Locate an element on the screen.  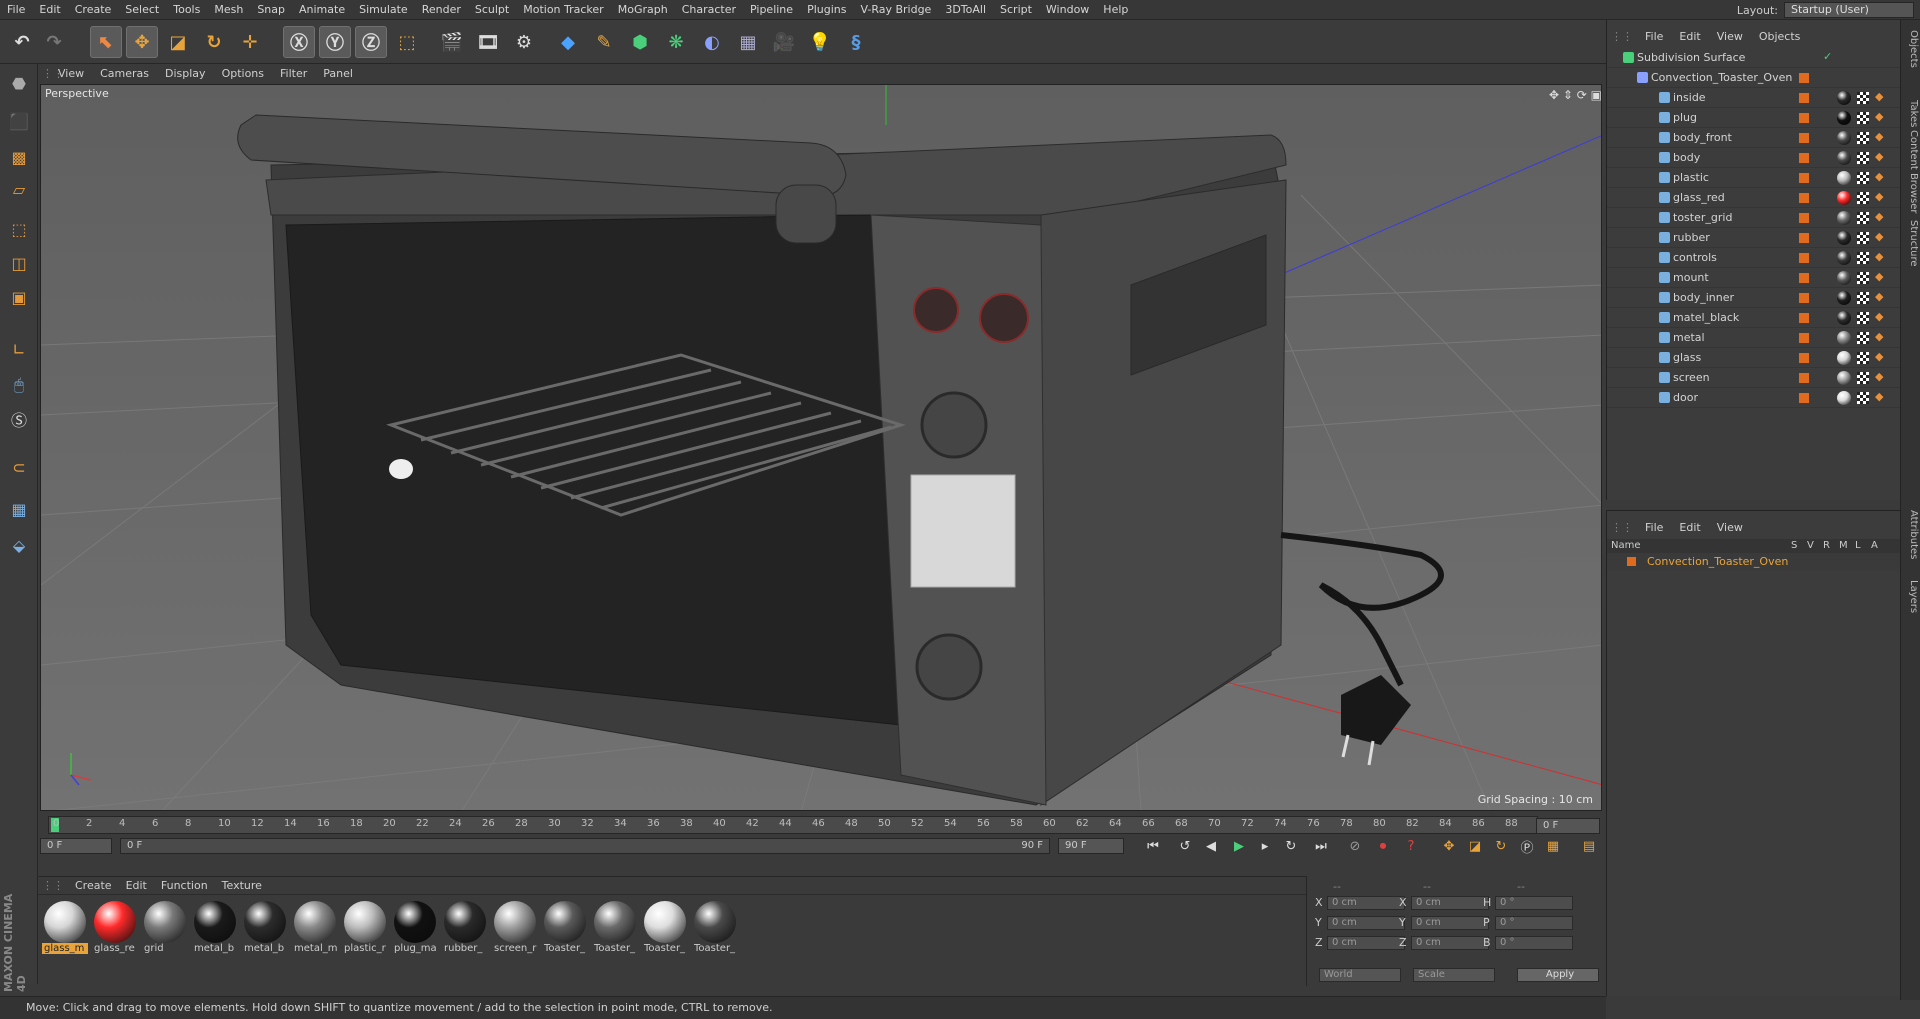
menu-pipeline: Pipeline is located at coordinates (771, 9).